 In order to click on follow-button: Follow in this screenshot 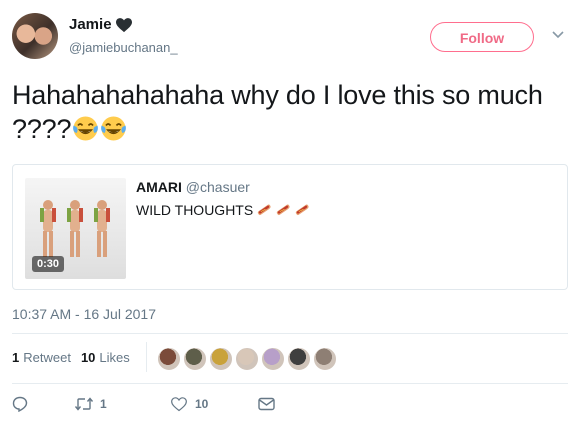, I will do `click(482, 37)`.